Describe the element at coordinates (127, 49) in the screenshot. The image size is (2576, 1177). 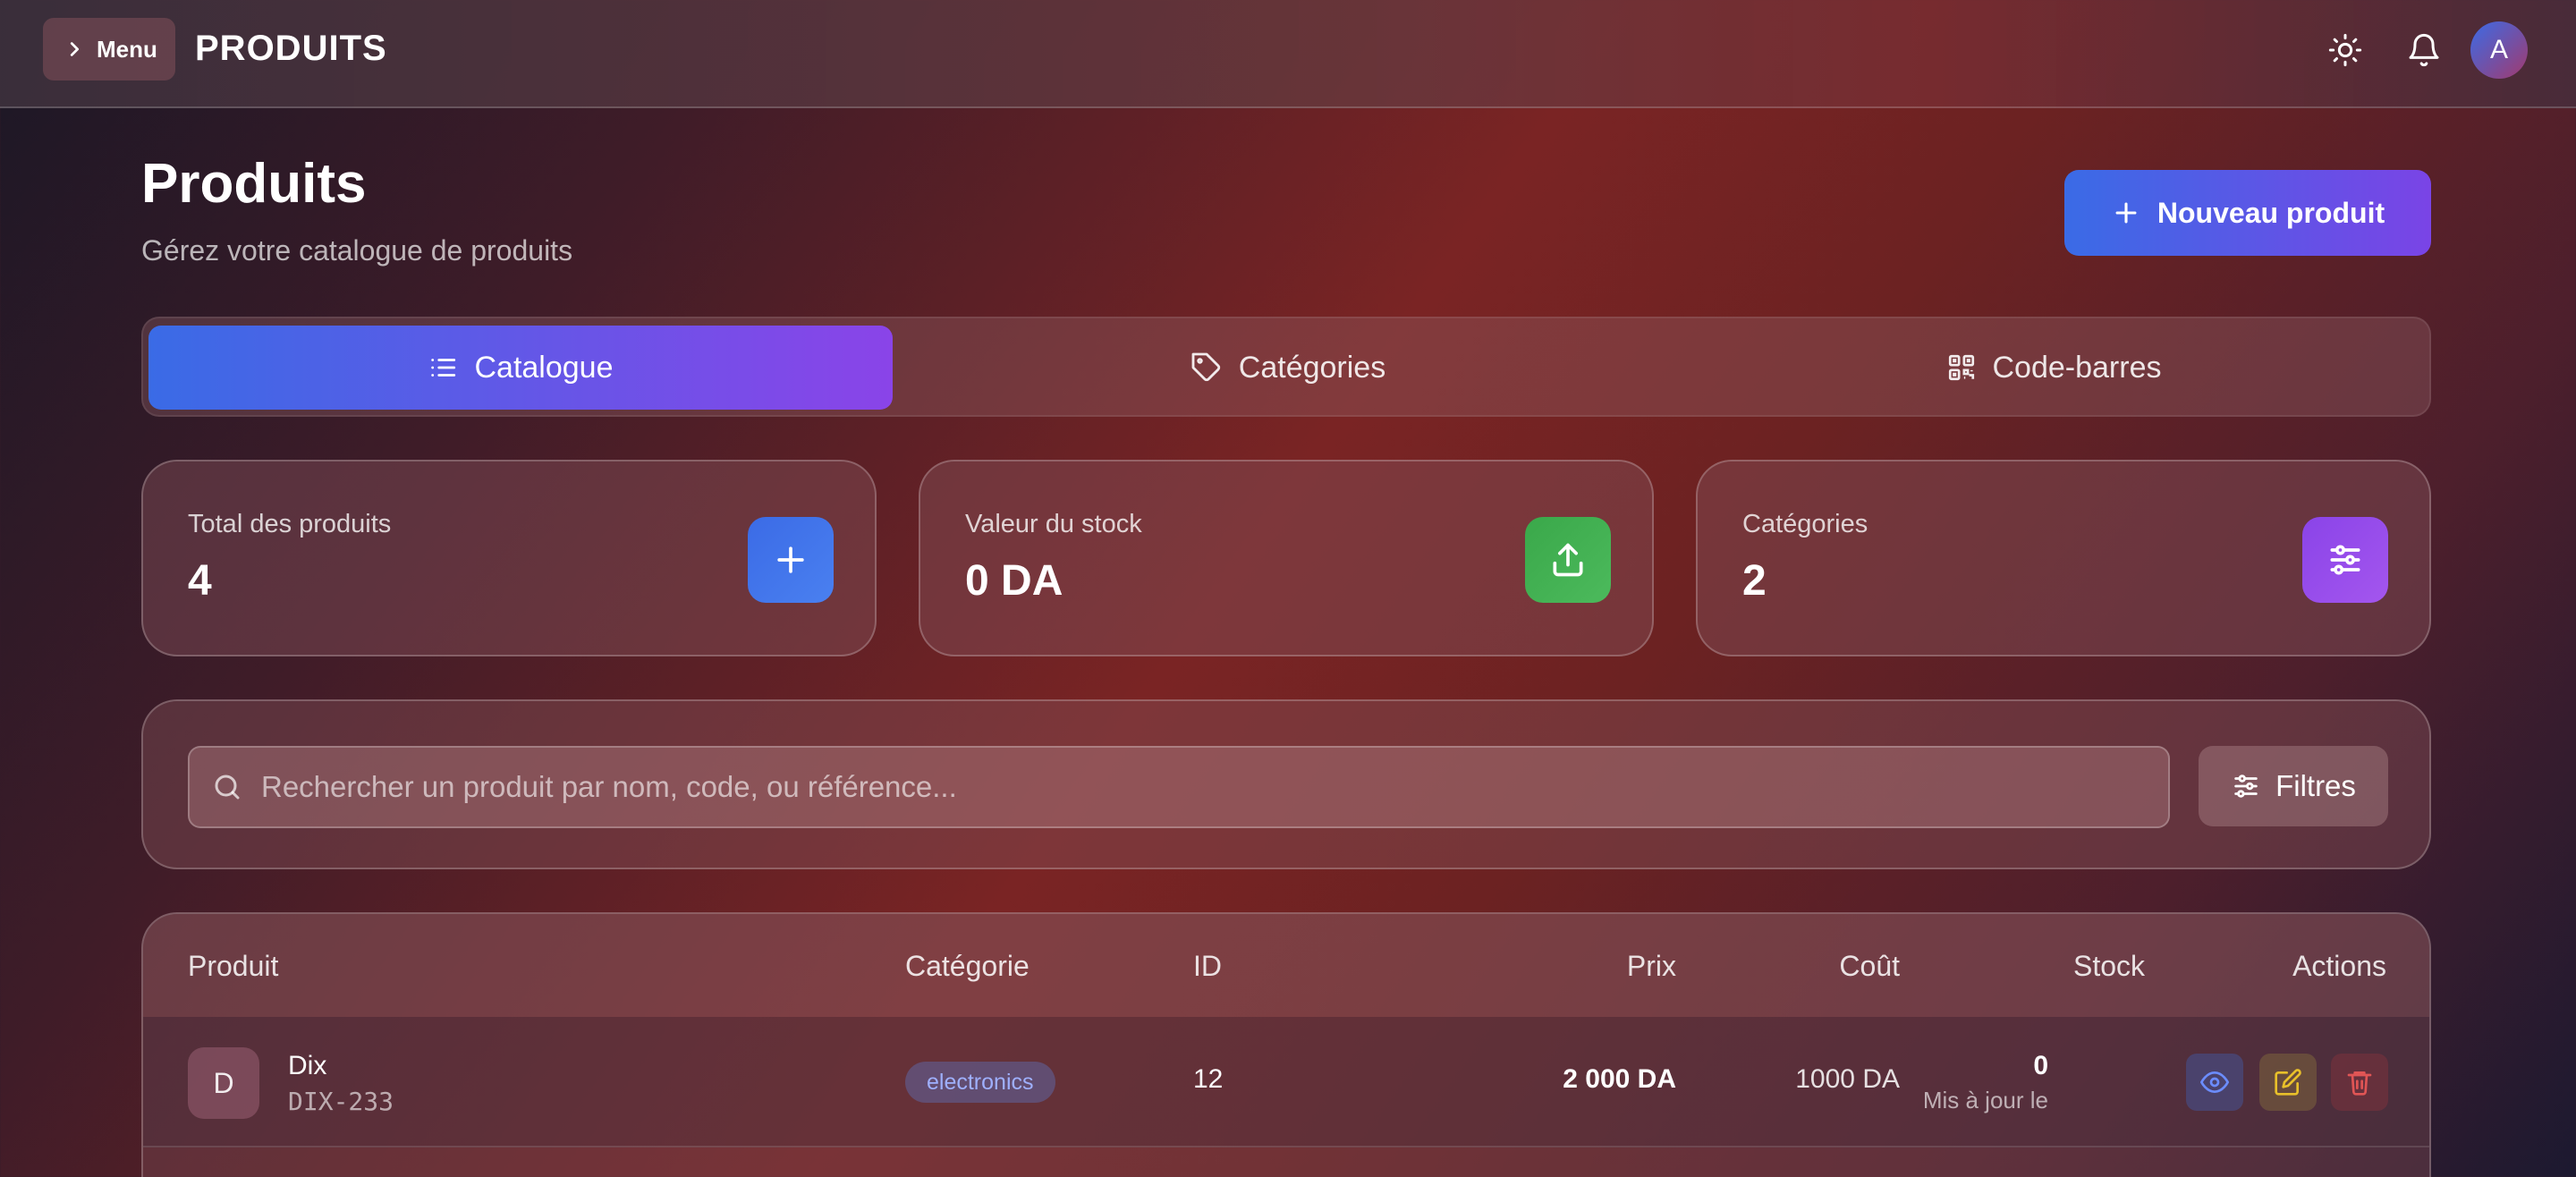
I see `menu-label: Menu` at that location.